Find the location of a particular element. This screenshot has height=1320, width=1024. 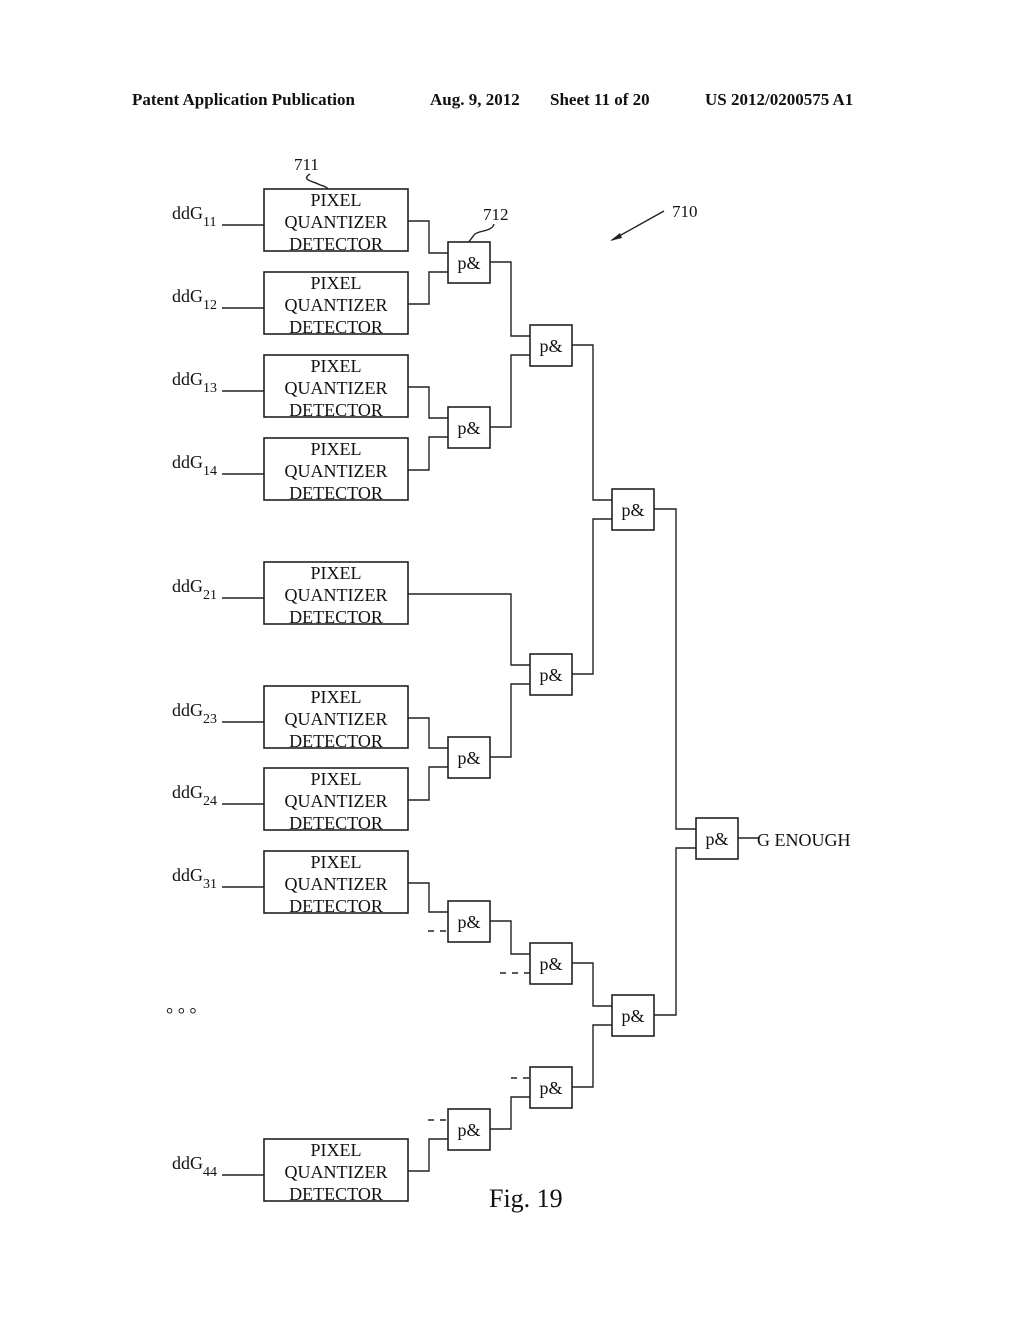

pixel-quantizer-detector: PIXELQUANTIZERDETECTOR ddG13 is located at coordinates (290, 387).